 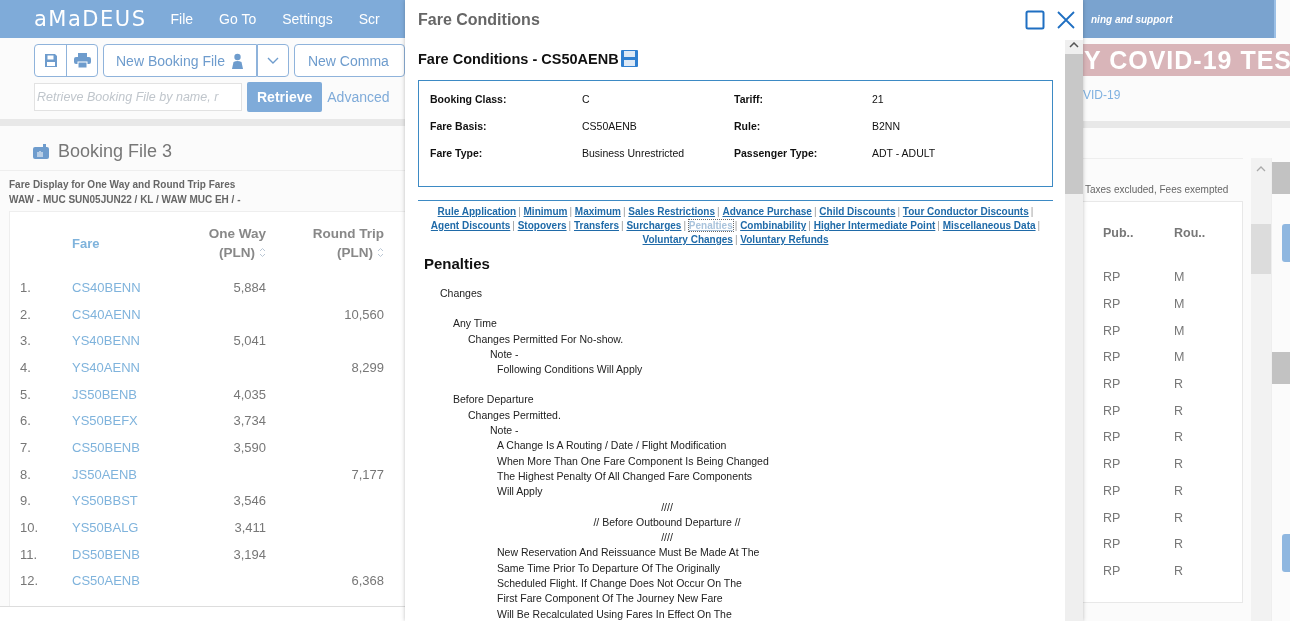 I want to click on penalty-text: Any Time, so click(x=475, y=324).